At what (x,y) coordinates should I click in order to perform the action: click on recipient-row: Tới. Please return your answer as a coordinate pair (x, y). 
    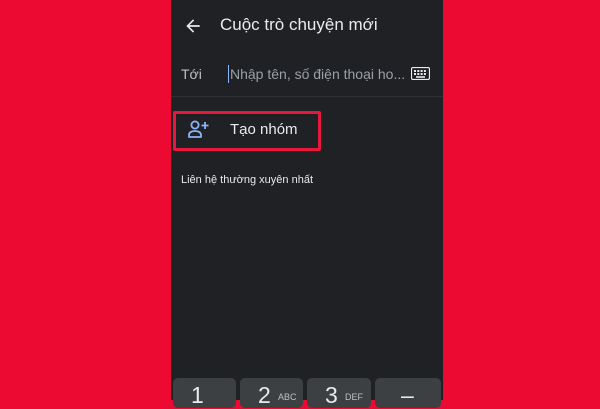
    Looking at the image, I should click on (307, 74).